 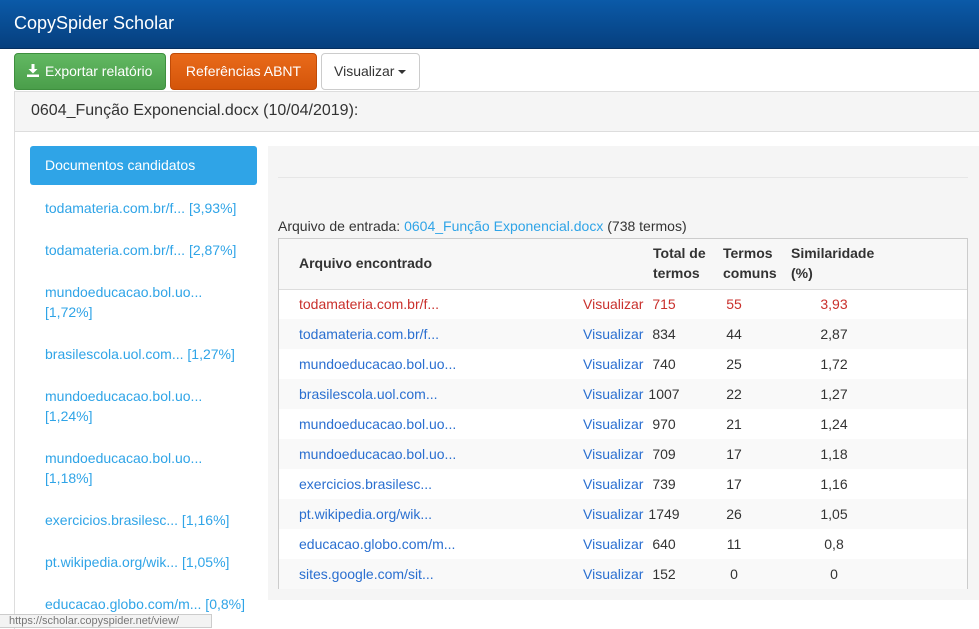 What do you see at coordinates (664, 424) in the screenshot?
I see `total-terms-cell: 970` at bounding box center [664, 424].